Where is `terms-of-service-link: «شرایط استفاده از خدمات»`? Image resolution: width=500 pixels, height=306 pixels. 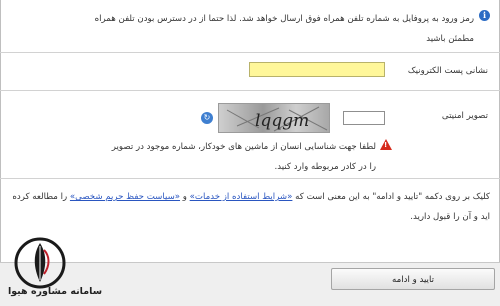 terms-of-service-link: «شرایط استفاده از خدمات» is located at coordinates (241, 197).